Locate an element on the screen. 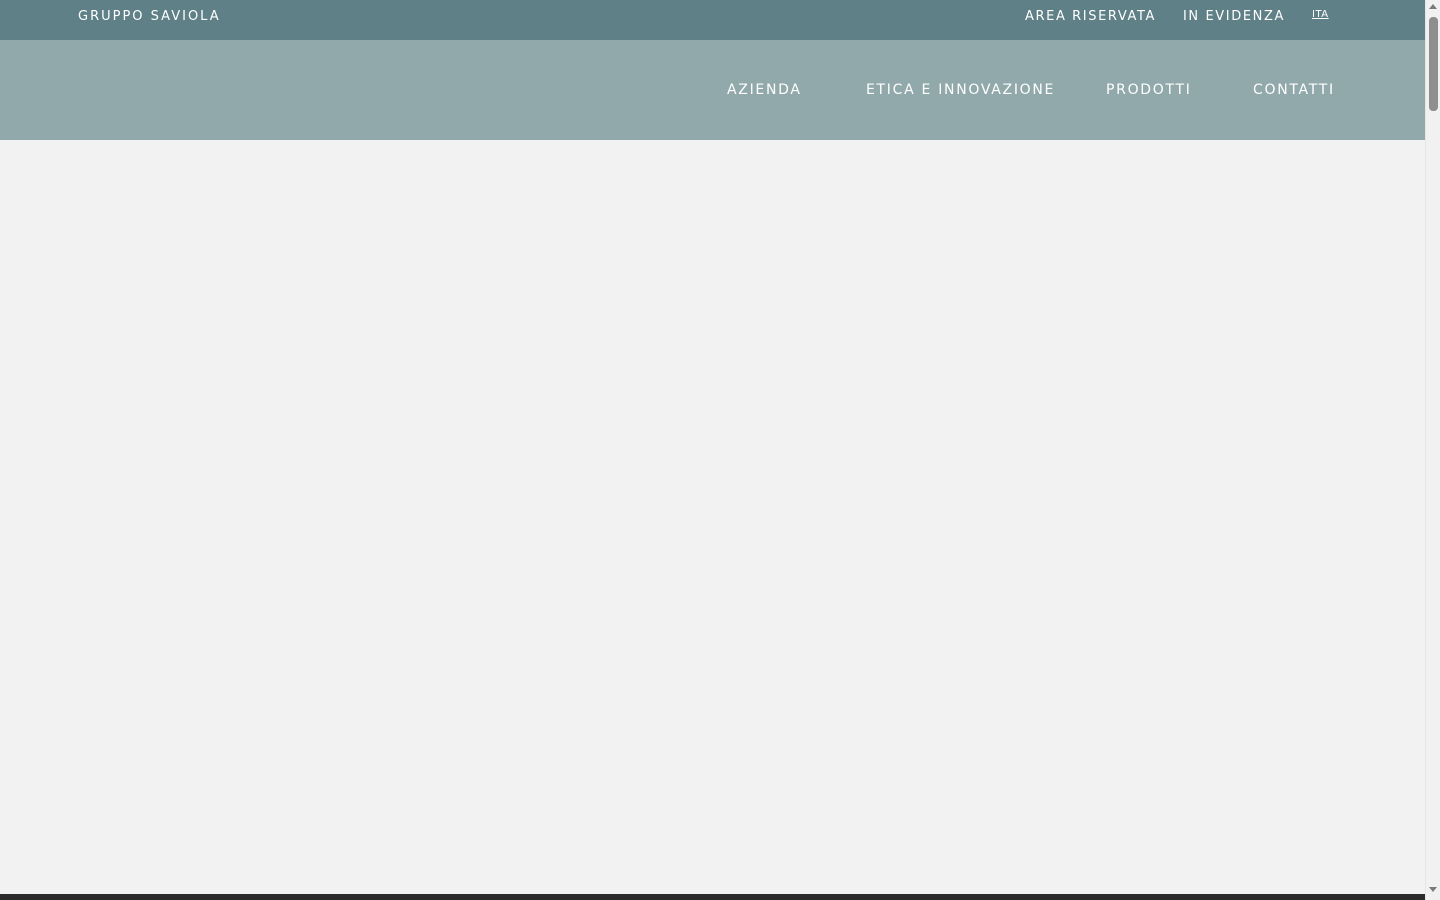 The width and height of the screenshot is (1440, 900). nav-item-etica-e-innovazione: ETICA E INNOVAZIONE is located at coordinates (960, 90).